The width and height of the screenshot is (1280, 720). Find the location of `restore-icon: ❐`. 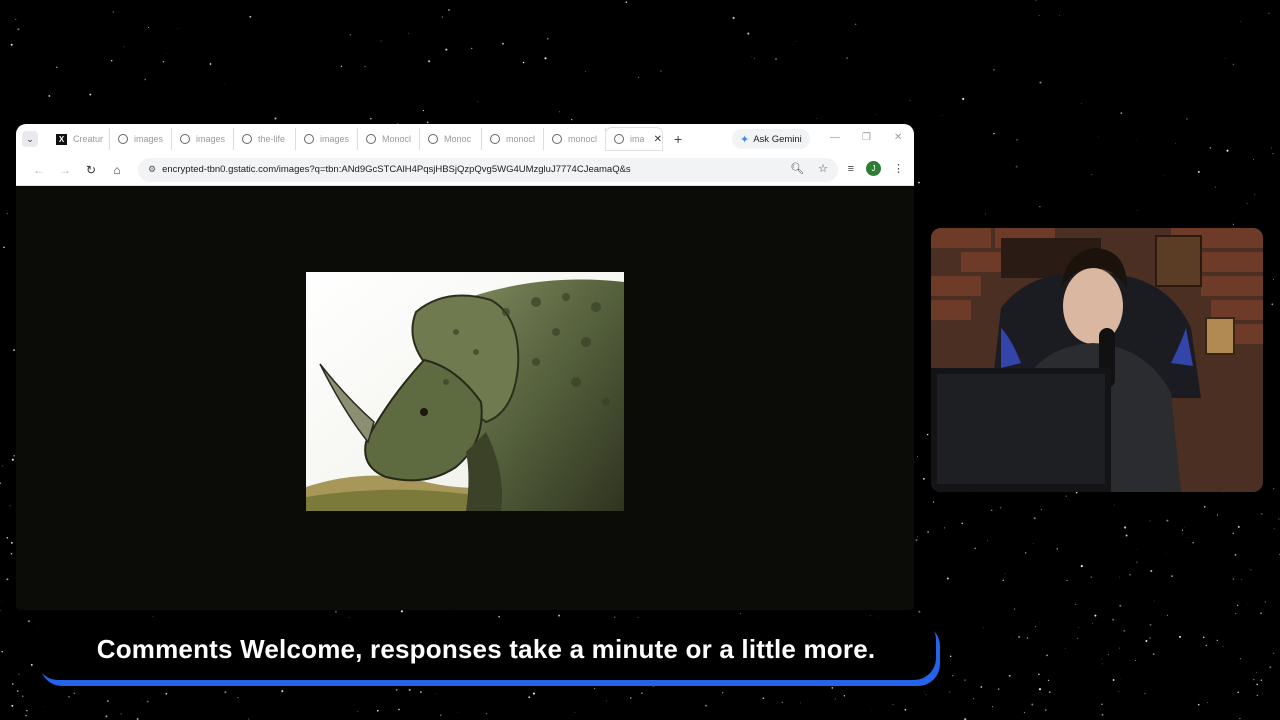

restore-icon: ❐ is located at coordinates (866, 137).